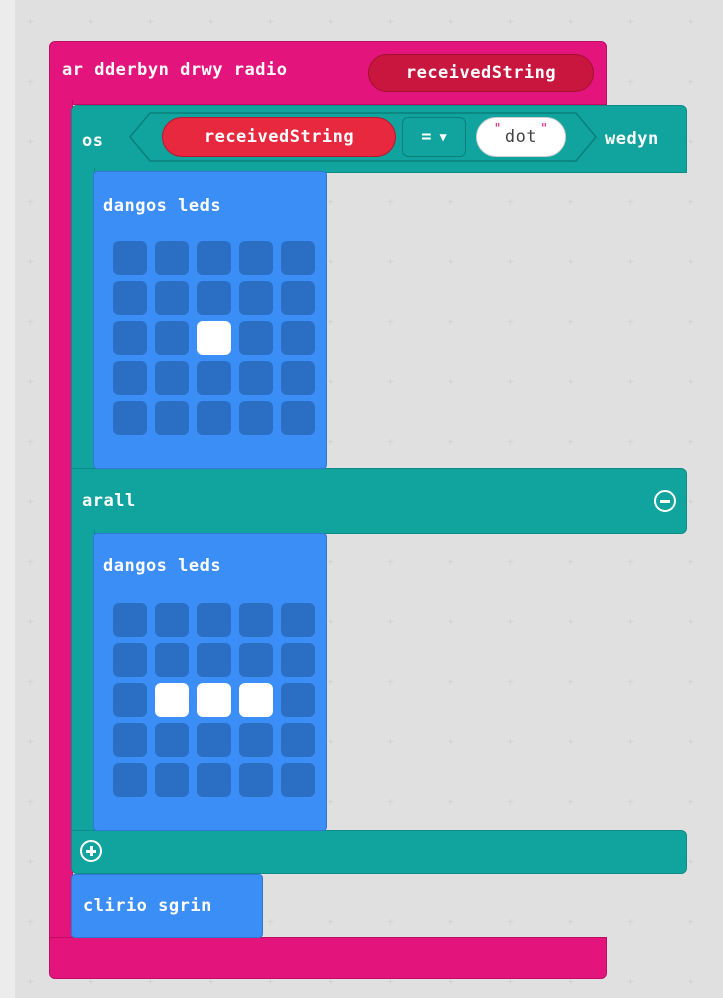 Image resolution: width=723 pixels, height=998 pixels. What do you see at coordinates (162, 566) in the screenshot?
I see `show-leds-label-2: dangos leds` at bounding box center [162, 566].